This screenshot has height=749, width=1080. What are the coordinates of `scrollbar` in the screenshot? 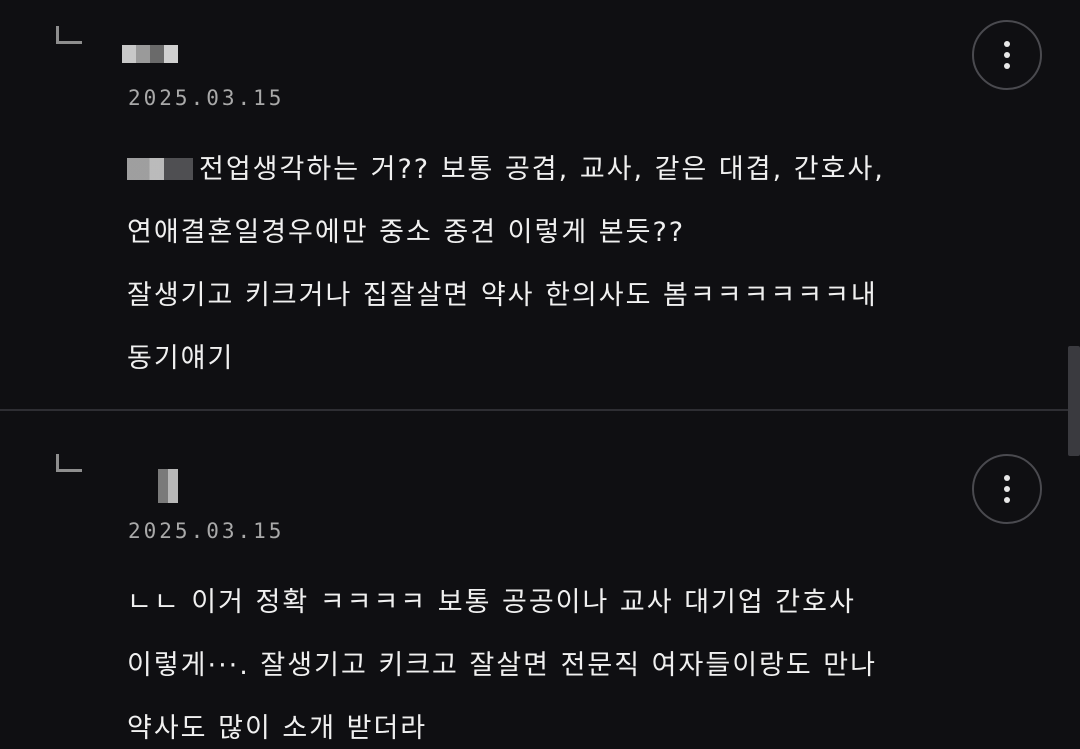 It's located at (1074, 401).